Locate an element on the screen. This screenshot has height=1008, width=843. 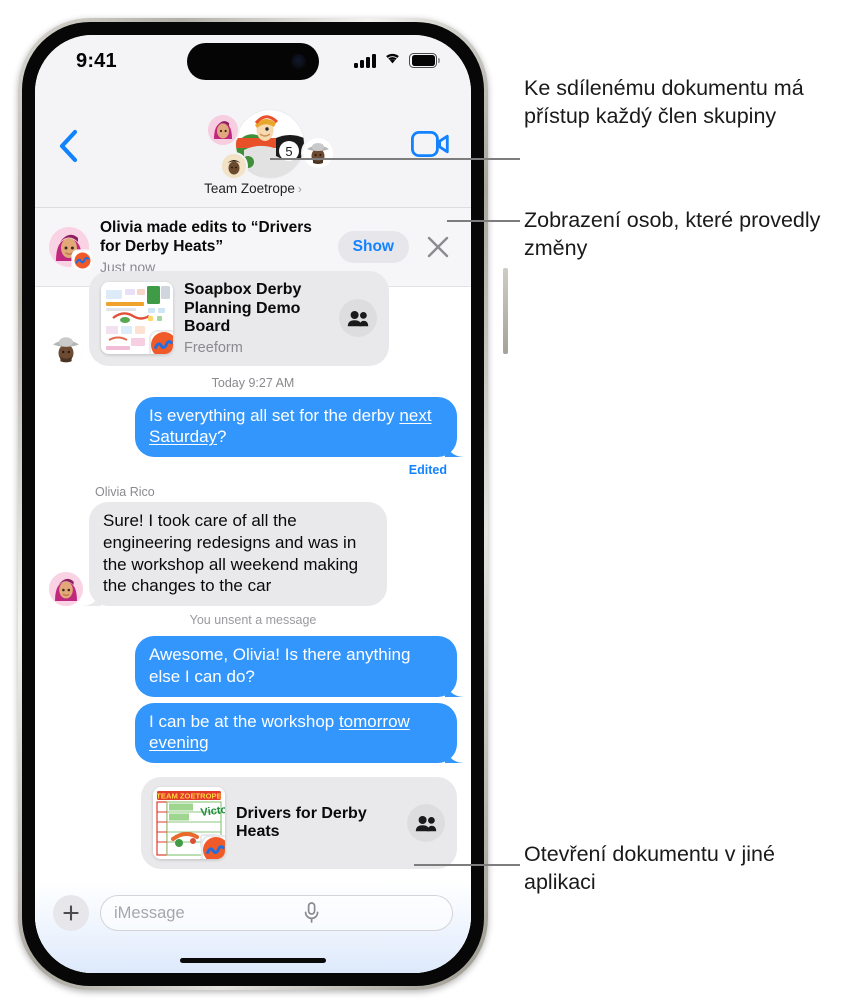
message-composer: iMessage is located at coordinates (253, 927).